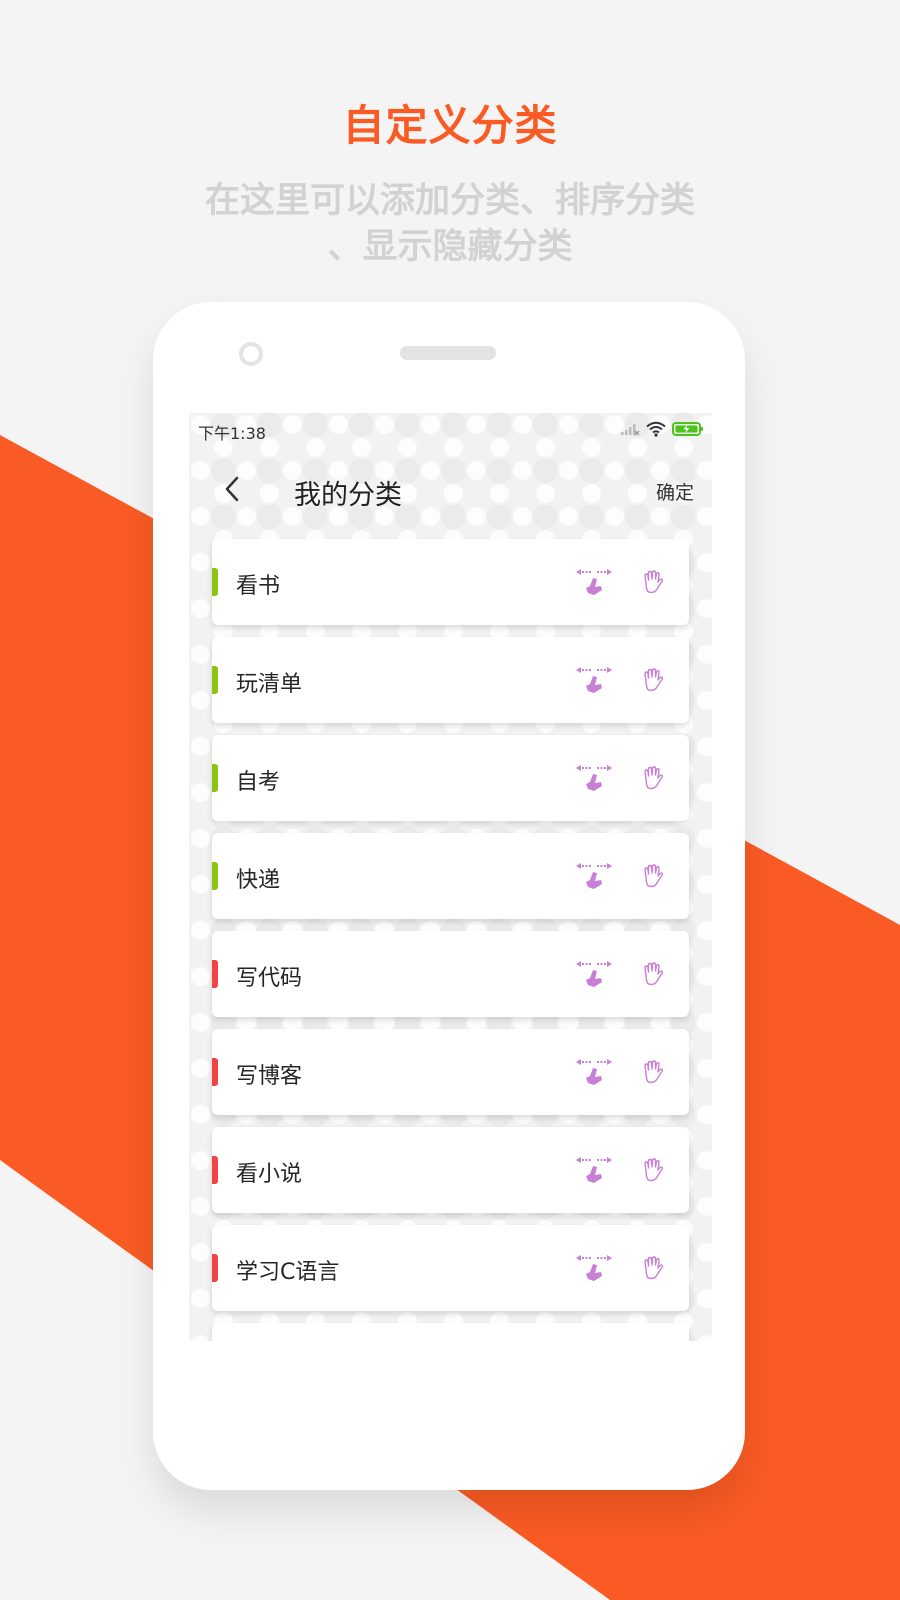  Describe the element at coordinates (630, 430) in the screenshot. I see `signal-icon` at that location.